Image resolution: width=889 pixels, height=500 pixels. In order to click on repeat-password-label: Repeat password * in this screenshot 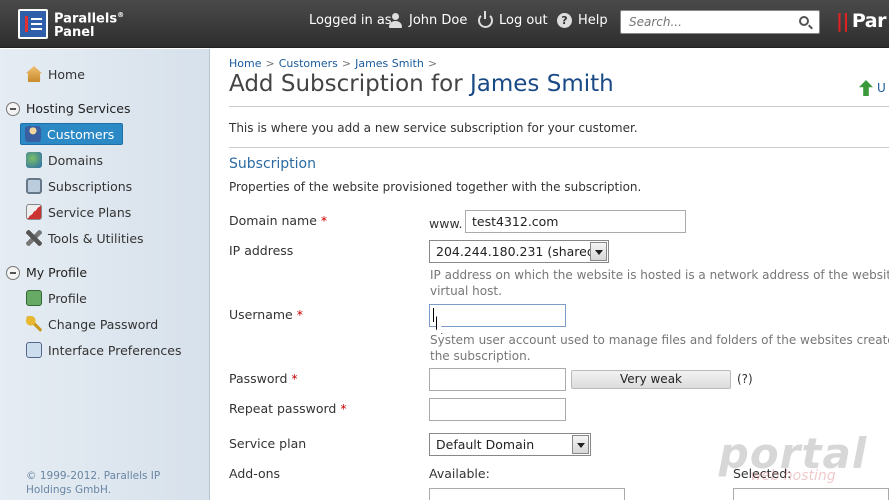, I will do `click(288, 408)`.